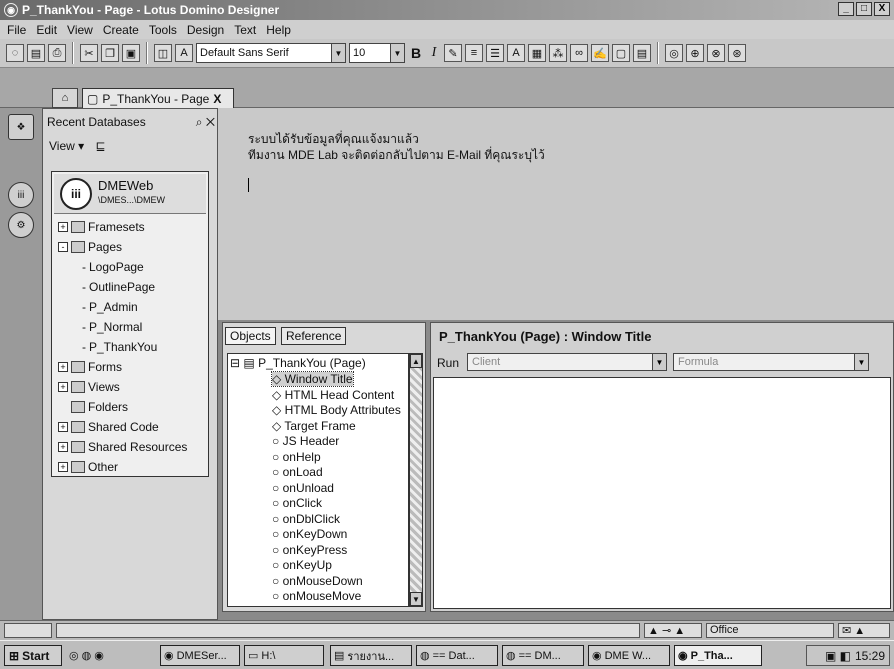 This screenshot has width=894, height=669. What do you see at coordinates (434, 53) in the screenshot?
I see `italic-button: I` at bounding box center [434, 53].